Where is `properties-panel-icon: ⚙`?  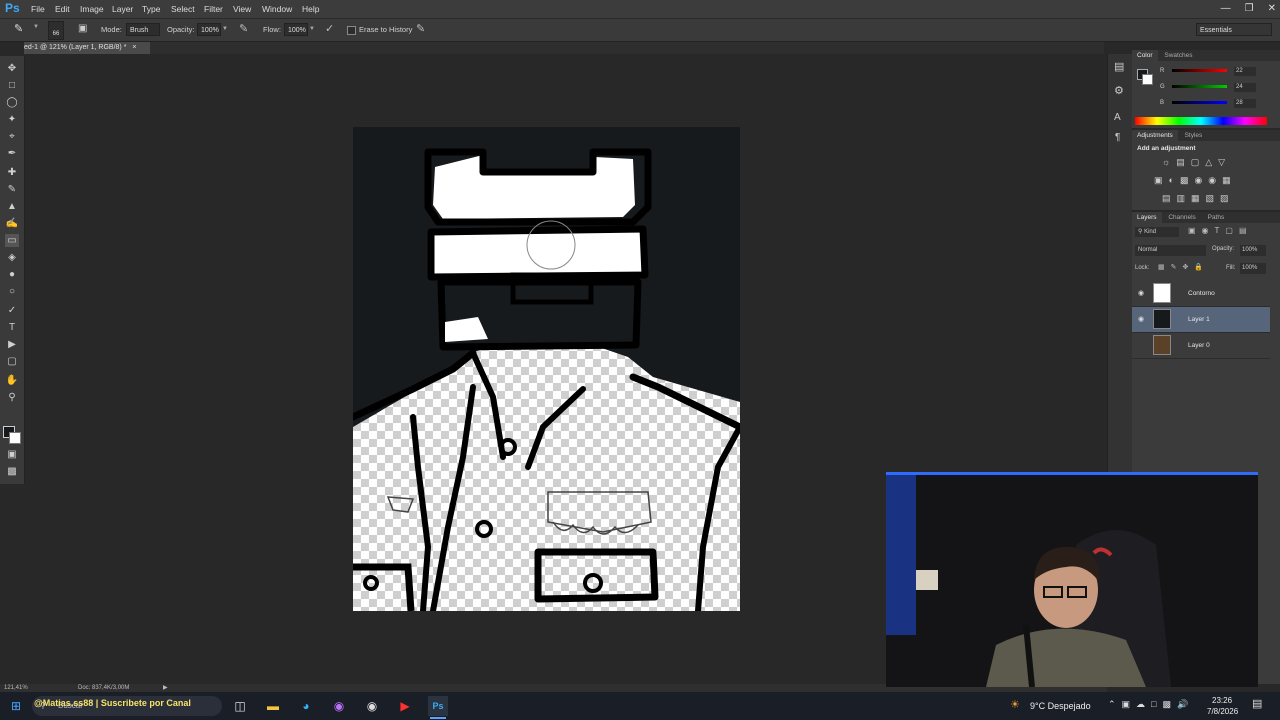 properties-panel-icon: ⚙ is located at coordinates (1119, 90).